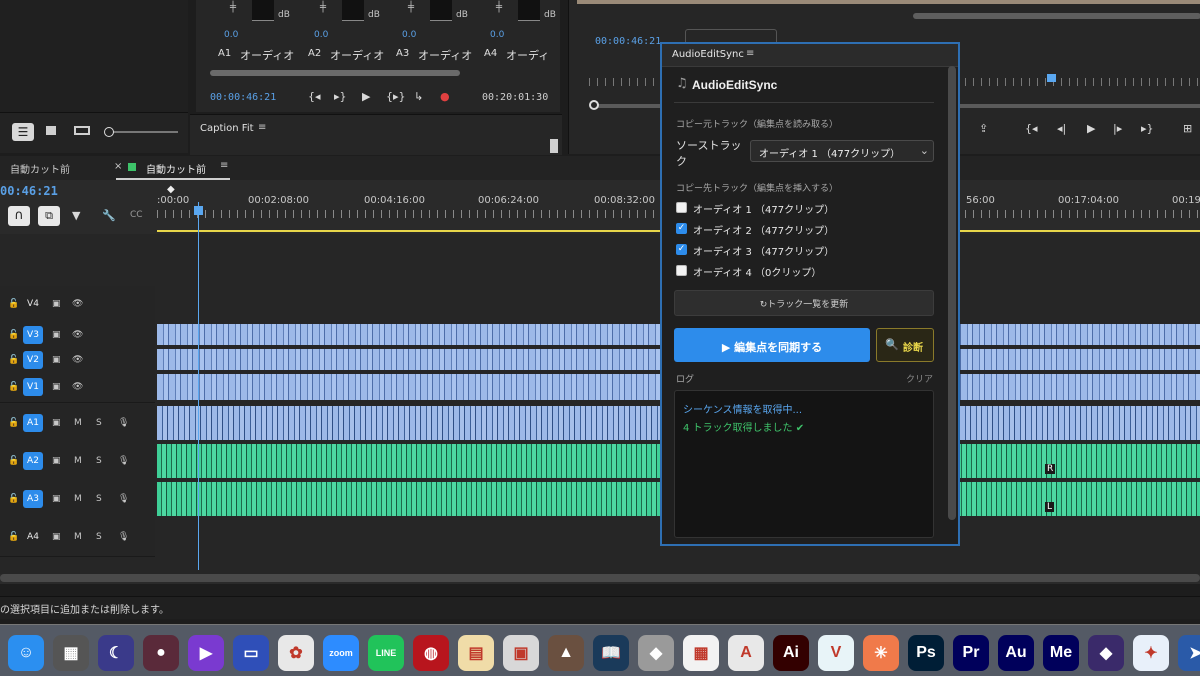  I want to click on source-track-select: オーディオ 1 （477クリップ） ⌄, so click(842, 151).